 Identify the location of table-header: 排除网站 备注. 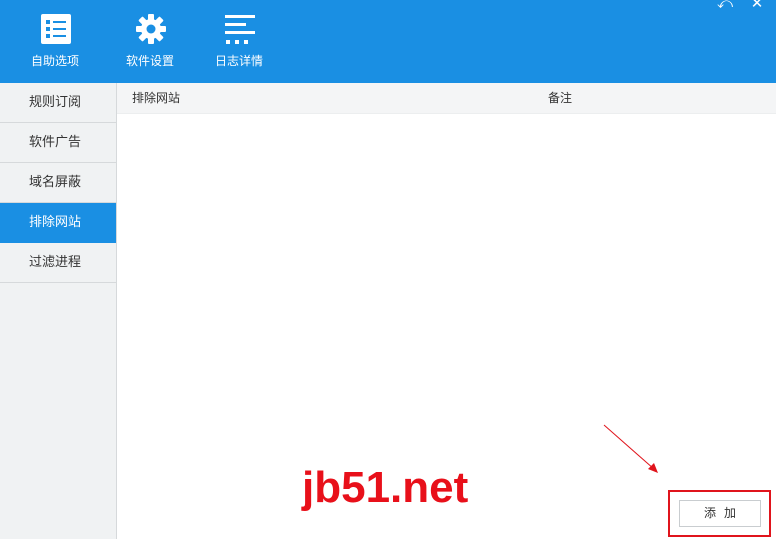
(446, 98).